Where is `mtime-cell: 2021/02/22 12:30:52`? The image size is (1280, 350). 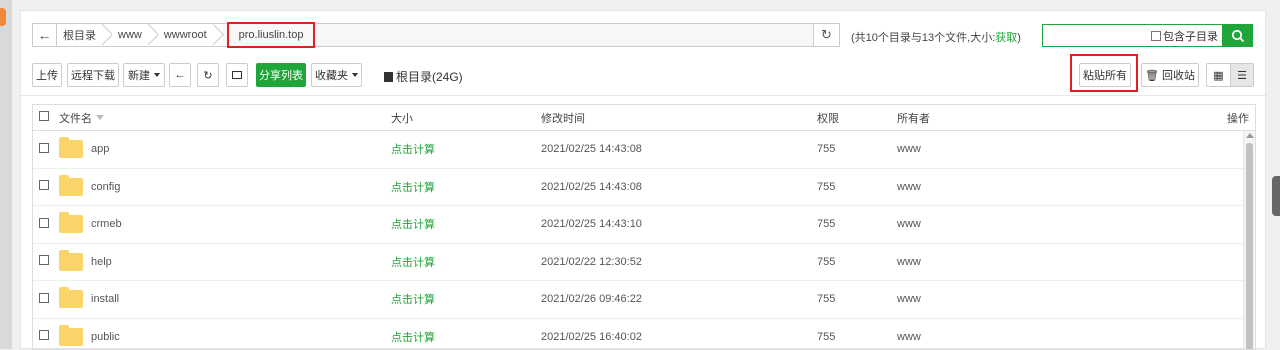 mtime-cell: 2021/02/22 12:30:52 is located at coordinates (679, 262).